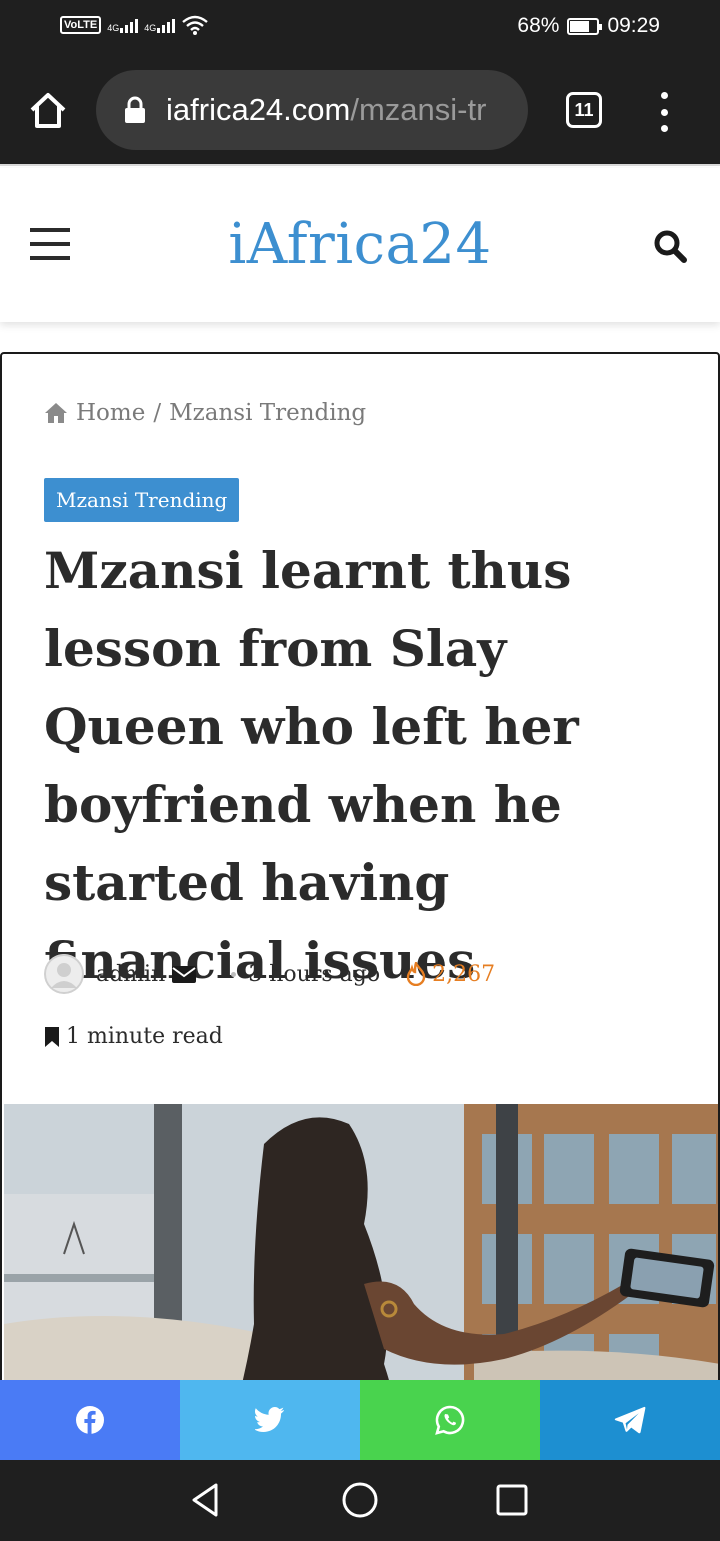 The height and width of the screenshot is (1541, 720). What do you see at coordinates (56, 413) in the screenshot?
I see `house-icon` at bounding box center [56, 413].